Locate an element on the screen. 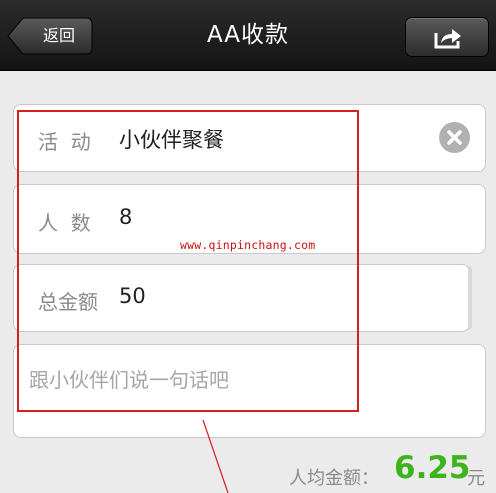 The height and width of the screenshot is (493, 496). field-divider is located at coordinates (470, 298).